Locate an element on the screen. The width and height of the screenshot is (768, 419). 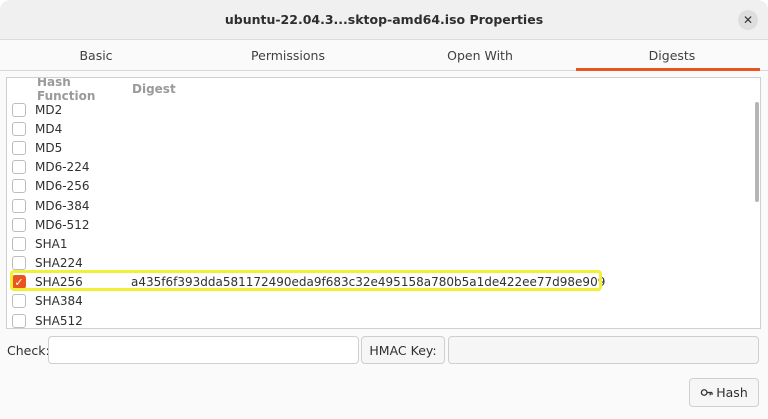
hash-function-name: SHA512 is located at coordinates (59, 320).